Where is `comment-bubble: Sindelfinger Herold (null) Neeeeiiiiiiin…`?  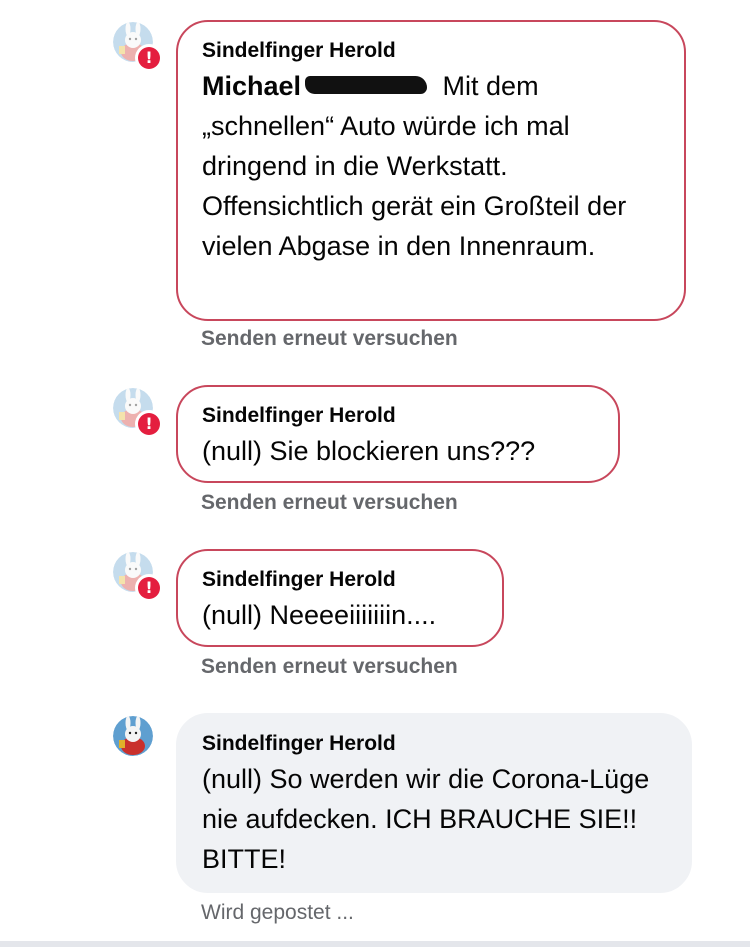 comment-bubble: Sindelfinger Herold (null) Neeeeiiiiiiin… is located at coordinates (340, 598).